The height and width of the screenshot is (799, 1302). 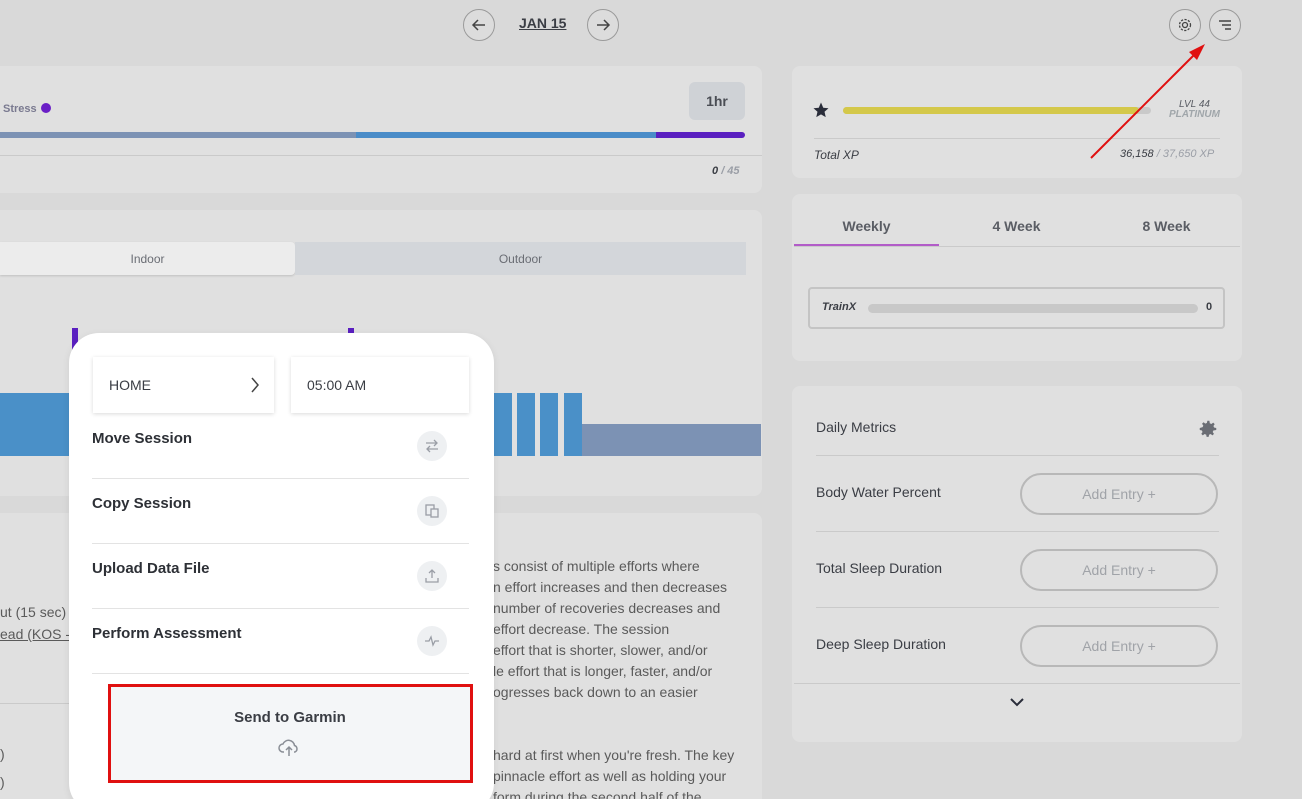 What do you see at coordinates (183, 385) in the screenshot?
I see `location-selector: HOME` at bounding box center [183, 385].